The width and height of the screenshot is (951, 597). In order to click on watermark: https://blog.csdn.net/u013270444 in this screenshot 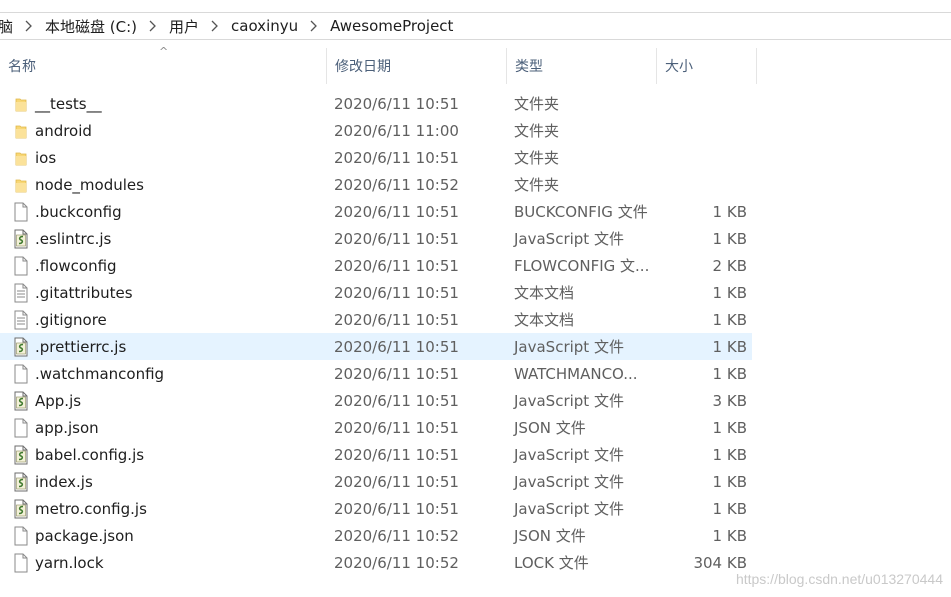, I will do `click(839, 579)`.